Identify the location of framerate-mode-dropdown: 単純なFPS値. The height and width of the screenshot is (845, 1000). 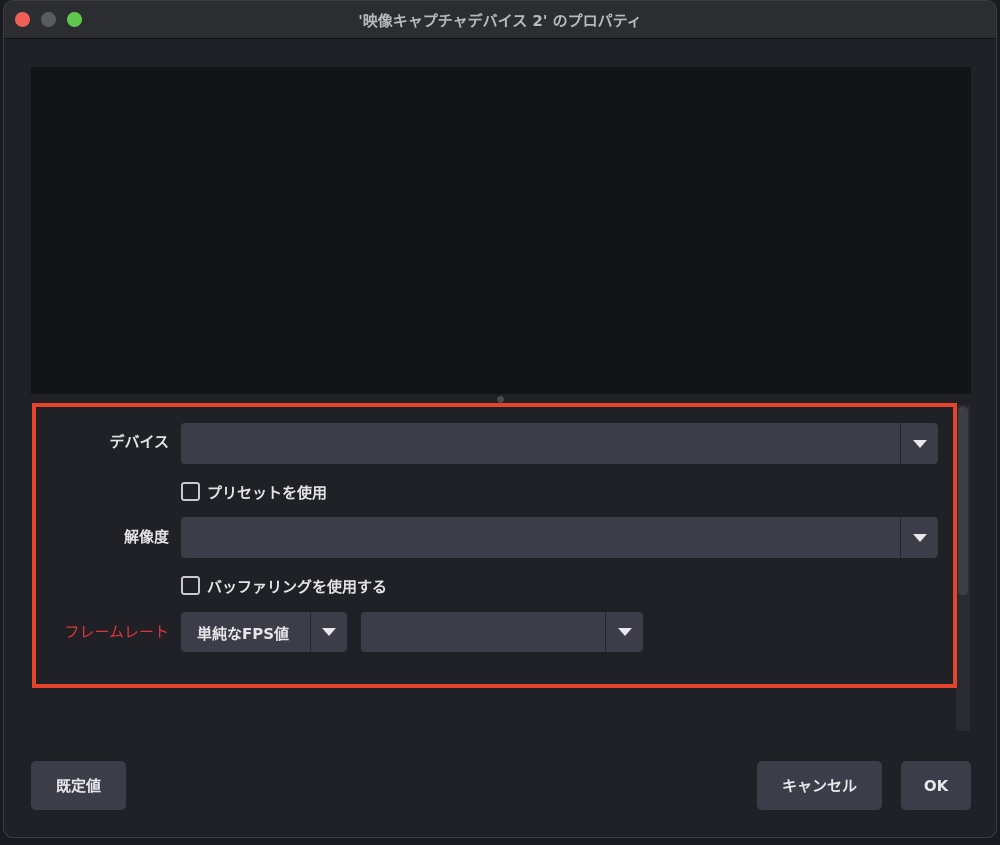
(264, 632).